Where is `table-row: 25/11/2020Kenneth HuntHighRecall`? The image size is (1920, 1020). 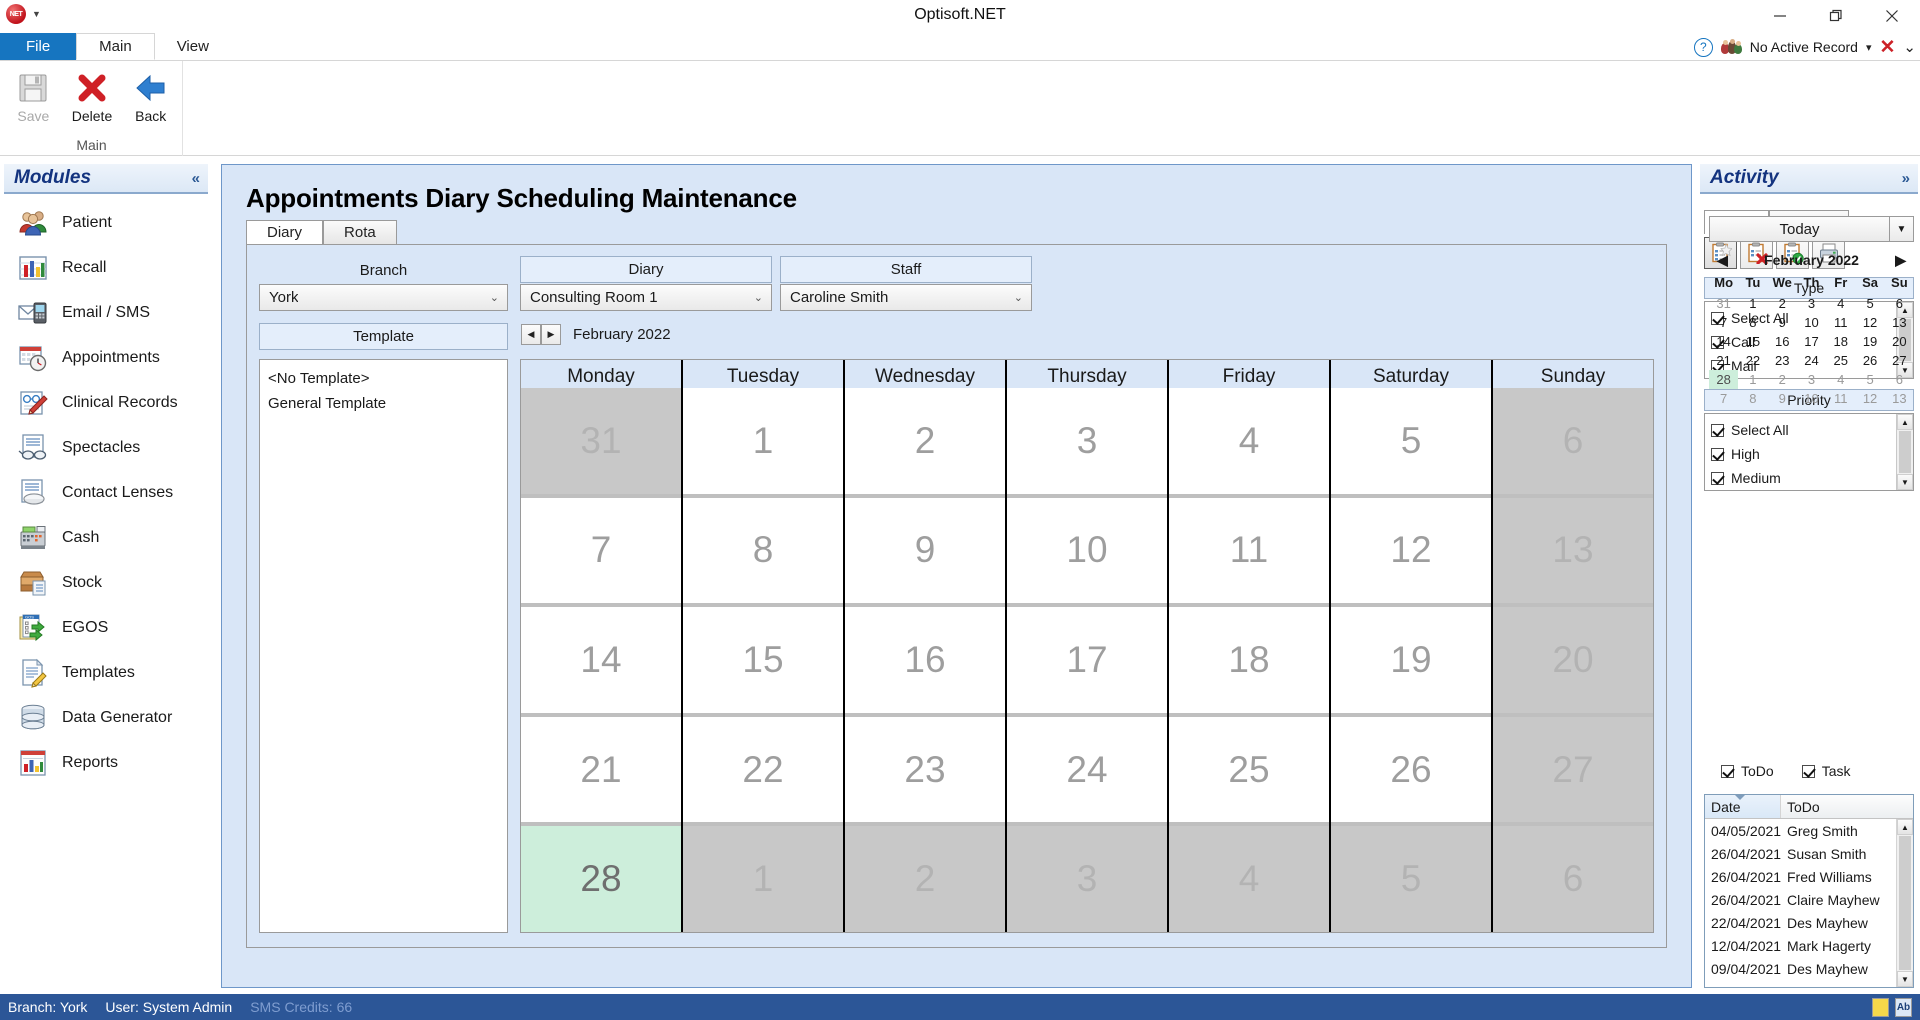
table-row: 25/11/2020Kenneth HuntHighRecall is located at coordinates (1809, 984).